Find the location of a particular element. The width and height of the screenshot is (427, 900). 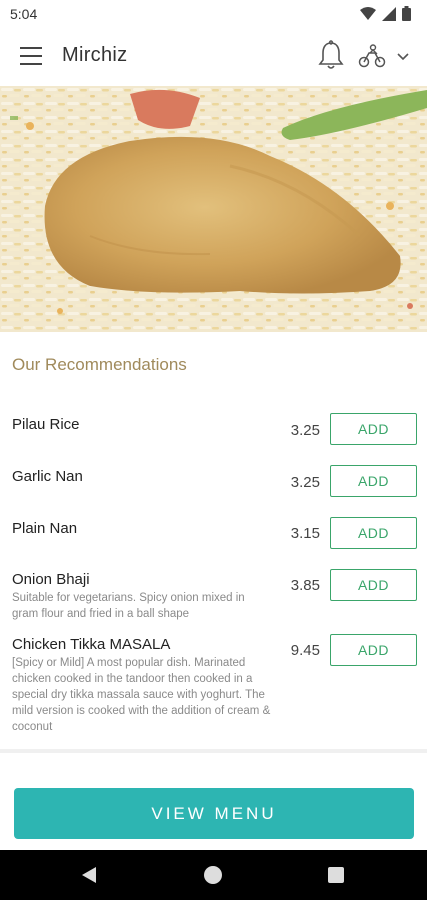

section-title: Our Recommendations is located at coordinates (99, 364).